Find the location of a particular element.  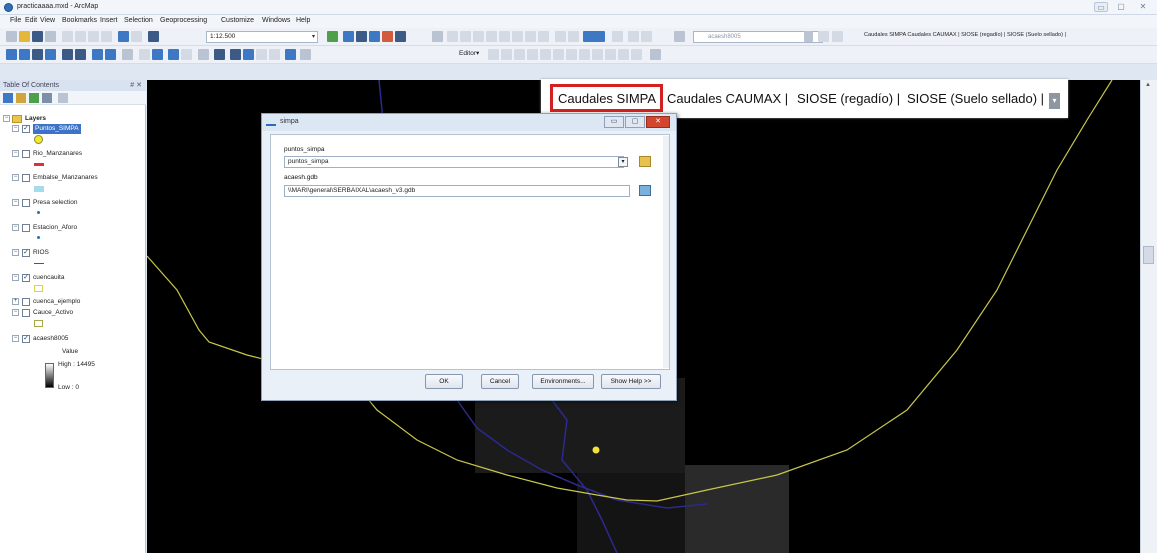

create-viewer-icon is located at coordinates (290, 54).